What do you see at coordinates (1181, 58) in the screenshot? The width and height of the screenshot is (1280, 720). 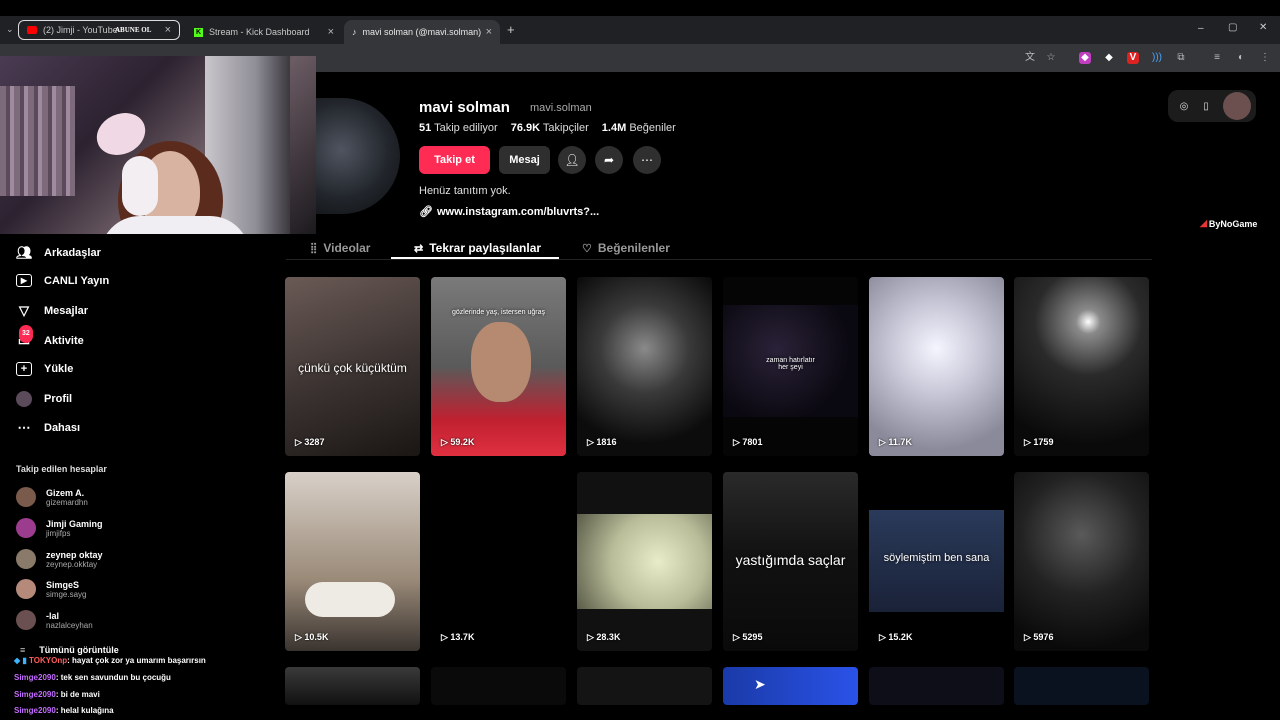 I see `extensions-puzzle-icon: ⧉` at bounding box center [1181, 58].